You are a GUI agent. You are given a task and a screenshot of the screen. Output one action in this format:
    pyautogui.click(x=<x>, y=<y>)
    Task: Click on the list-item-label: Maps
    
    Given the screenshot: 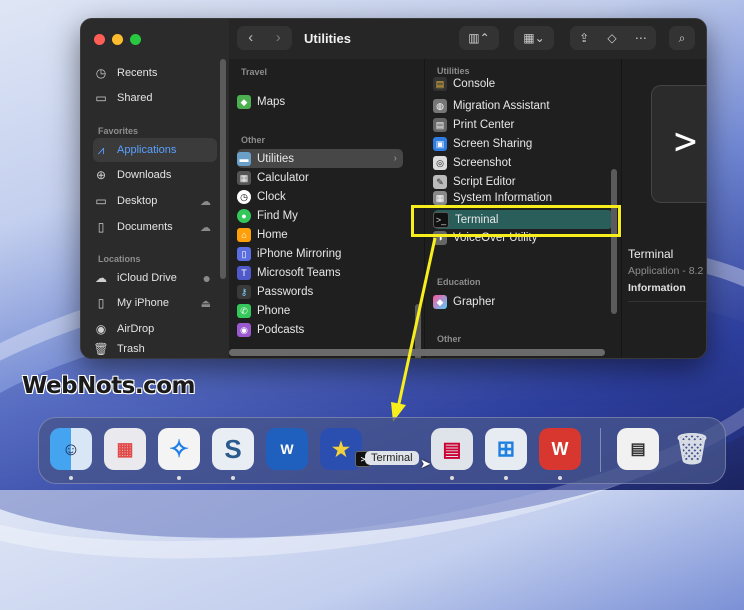 What is the action you would take?
    pyautogui.click(x=271, y=101)
    